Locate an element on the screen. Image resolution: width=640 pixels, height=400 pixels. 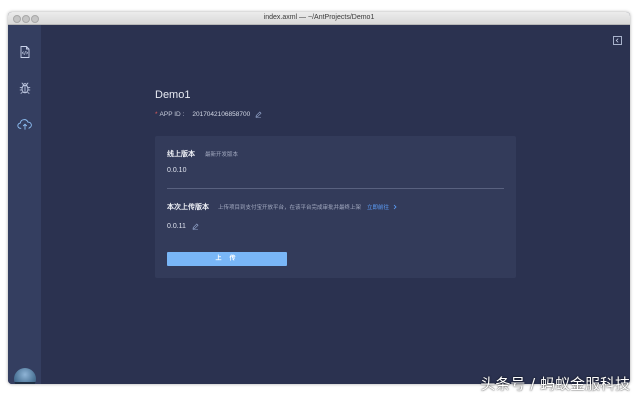
collapse-panel-icon is located at coordinates (617, 40).